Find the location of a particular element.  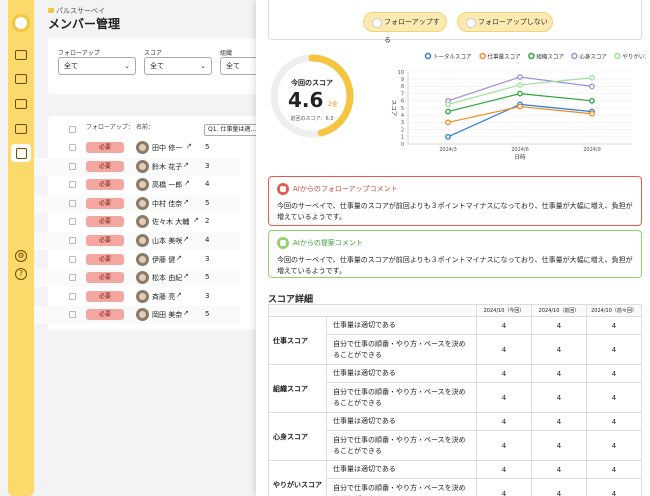

member-name: 岡田 美奈 is located at coordinates (167, 315).